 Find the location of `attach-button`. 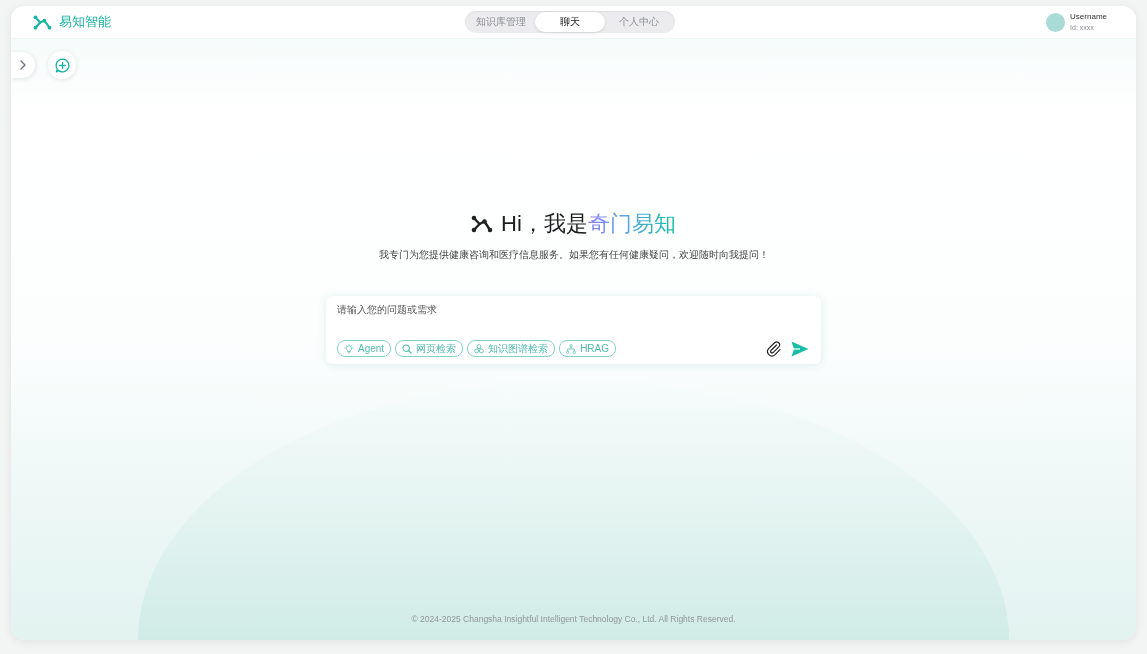

attach-button is located at coordinates (774, 348).